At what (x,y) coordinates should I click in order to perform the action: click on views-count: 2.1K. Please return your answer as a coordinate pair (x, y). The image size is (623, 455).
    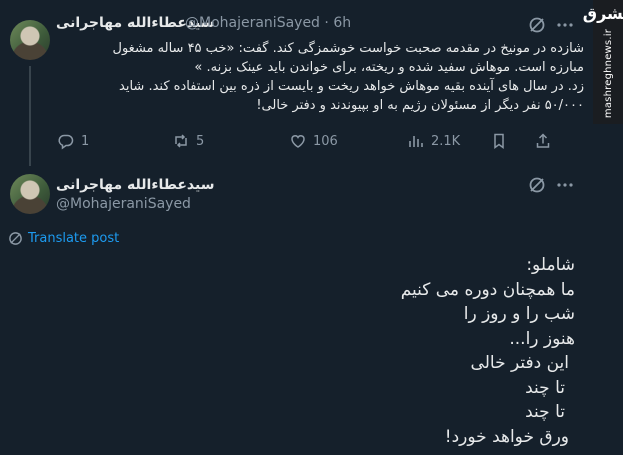
    Looking at the image, I should click on (446, 141).